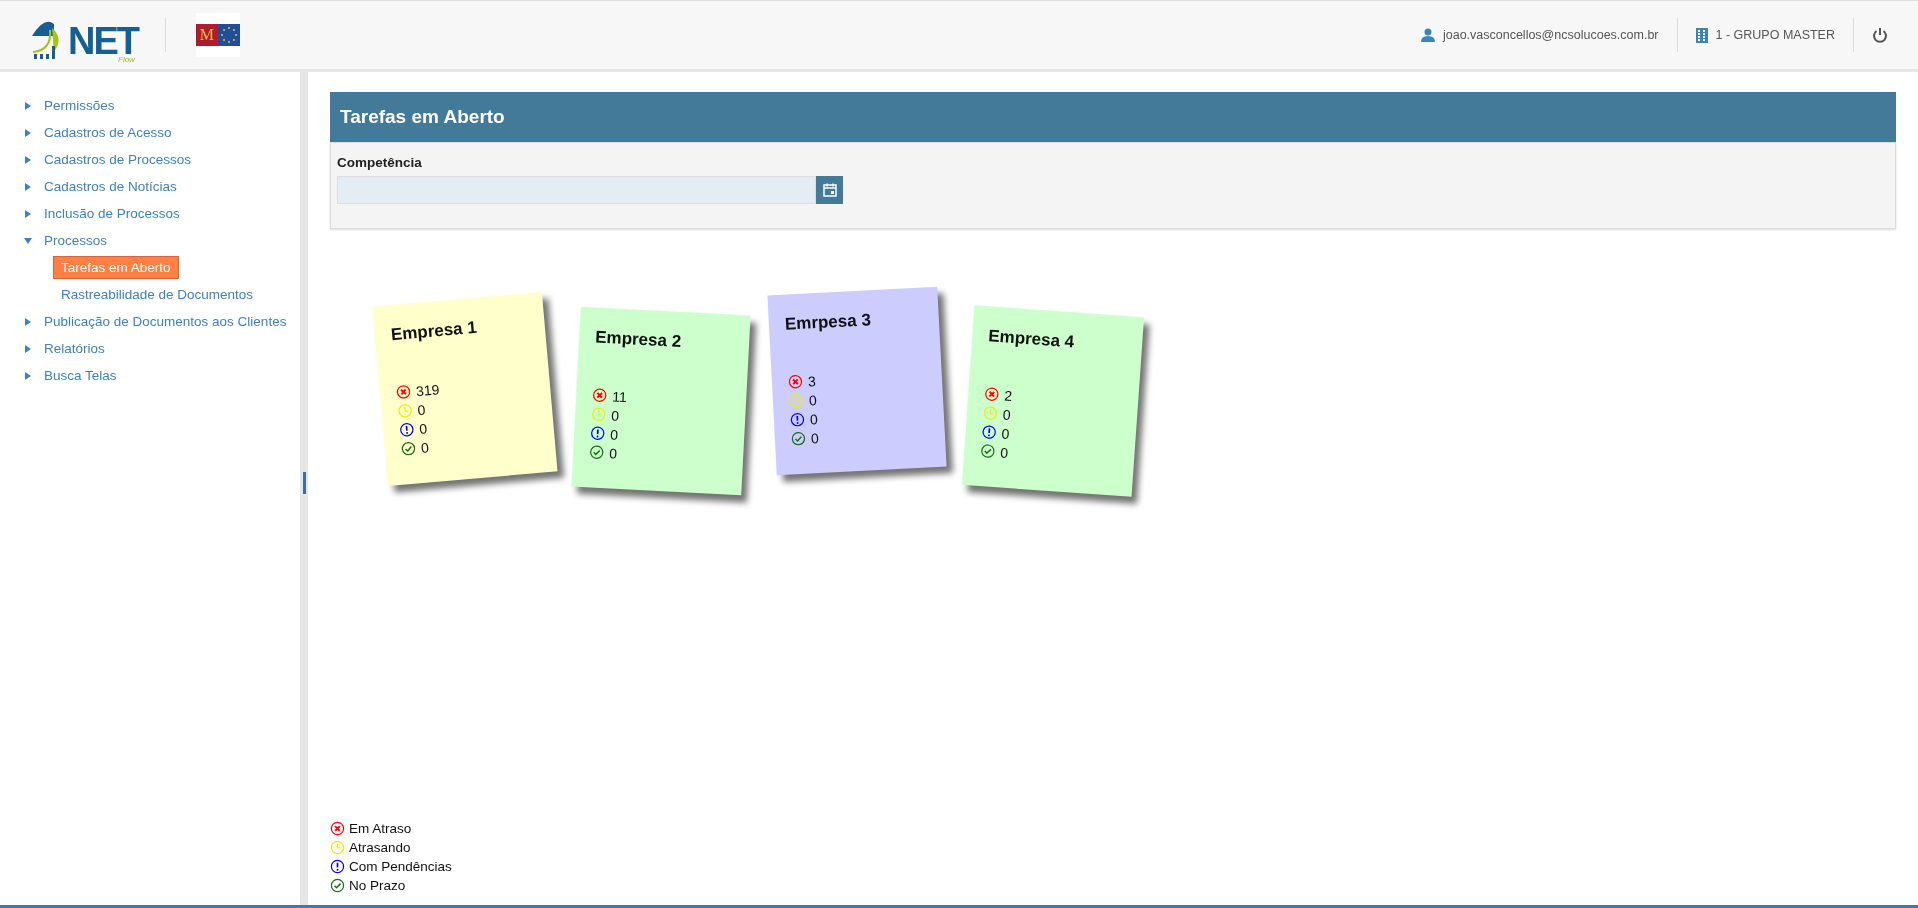 The height and width of the screenshot is (908, 1918). I want to click on sidebar-item: Busca Telas, so click(80, 375).